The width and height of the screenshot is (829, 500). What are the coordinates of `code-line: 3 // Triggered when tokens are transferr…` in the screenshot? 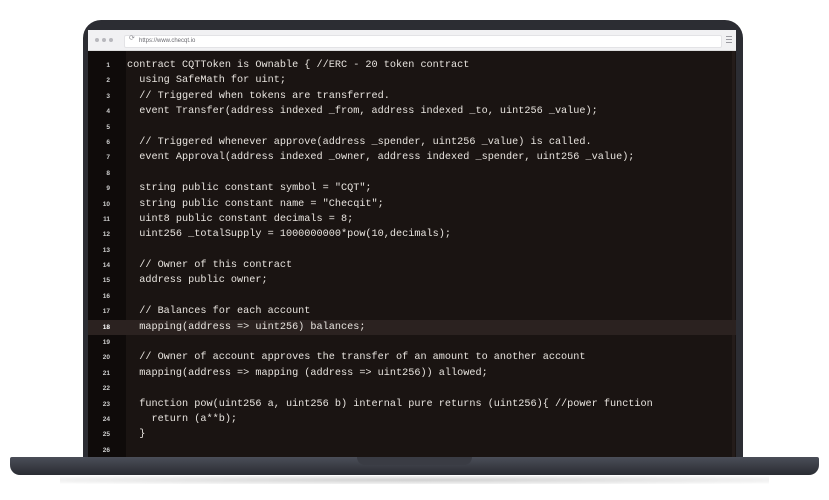 It's located at (412, 96).